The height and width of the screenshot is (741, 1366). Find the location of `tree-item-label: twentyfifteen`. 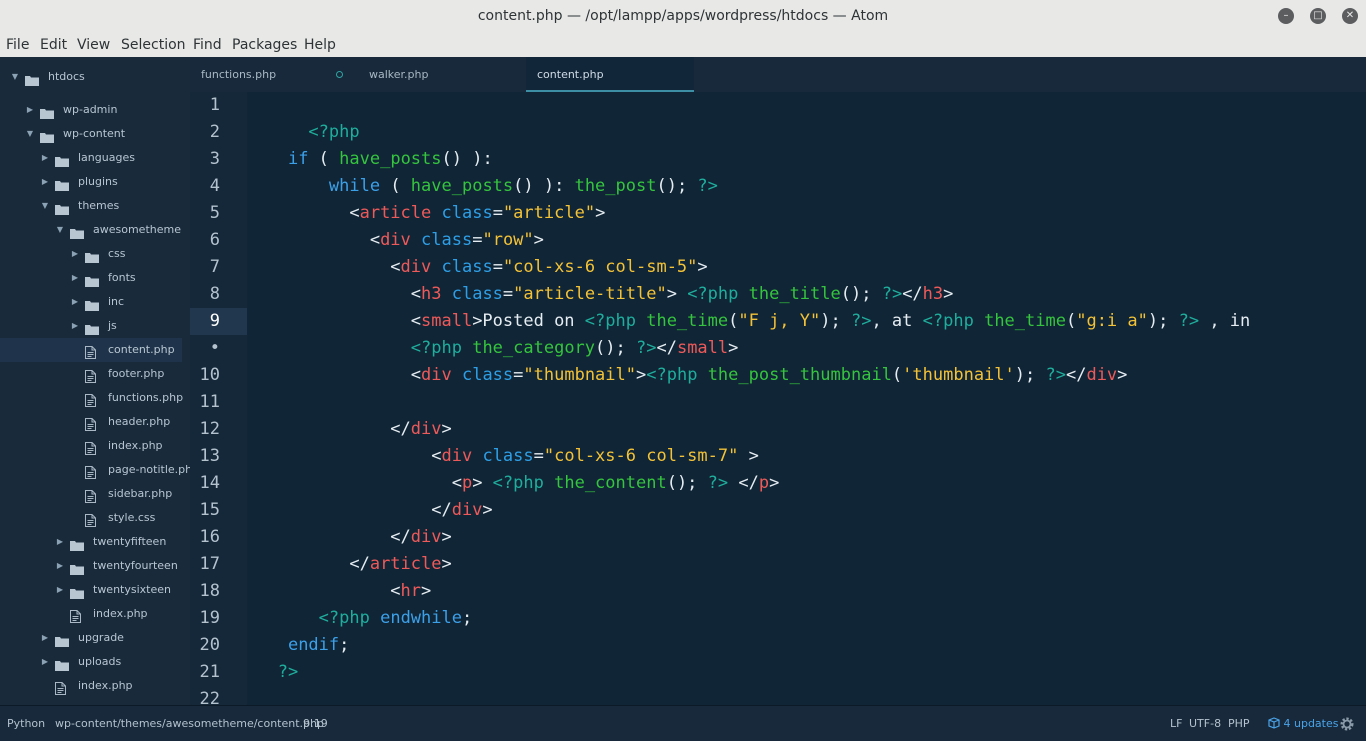

tree-item-label: twentyfifteen is located at coordinates (130, 541).